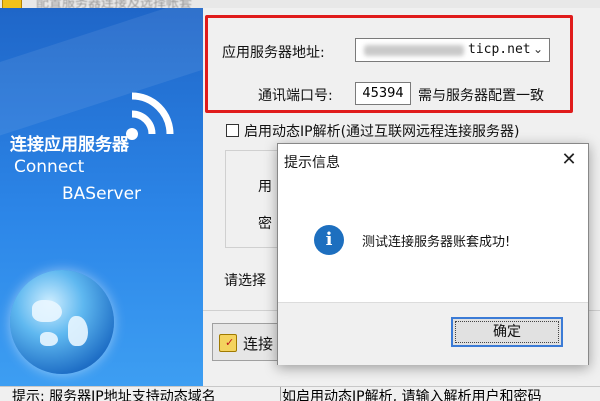 The width and height of the screenshot is (600, 401). I want to click on server-address-combo: ticp.net ⌄, so click(452, 50).